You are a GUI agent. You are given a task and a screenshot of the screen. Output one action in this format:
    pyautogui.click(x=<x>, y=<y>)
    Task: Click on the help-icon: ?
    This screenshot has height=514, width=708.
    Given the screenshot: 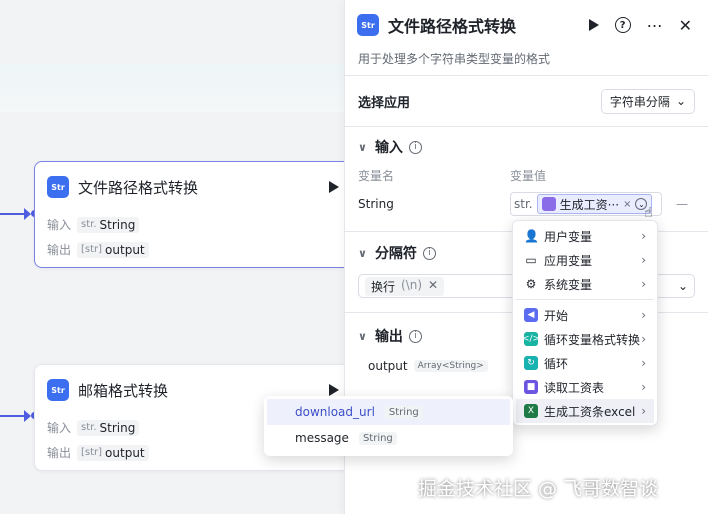 What is the action you would take?
    pyautogui.click(x=622, y=25)
    